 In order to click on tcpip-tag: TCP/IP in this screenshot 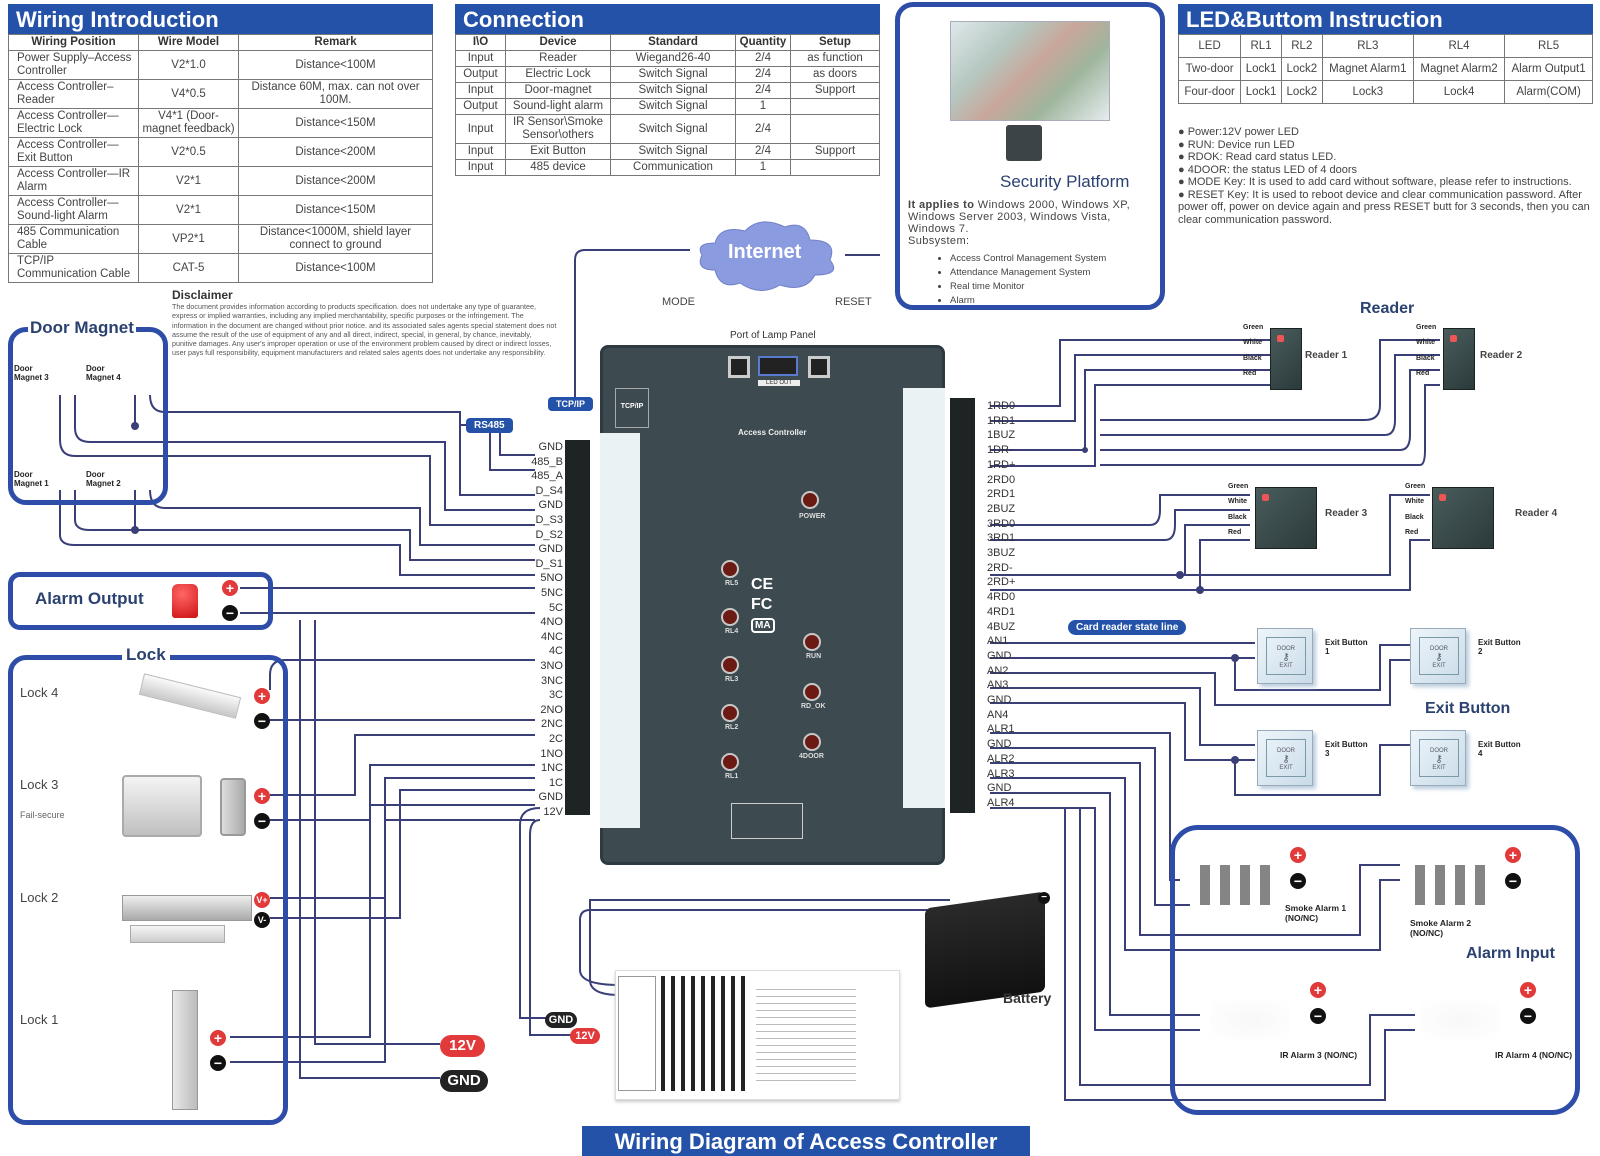, I will do `click(571, 404)`.